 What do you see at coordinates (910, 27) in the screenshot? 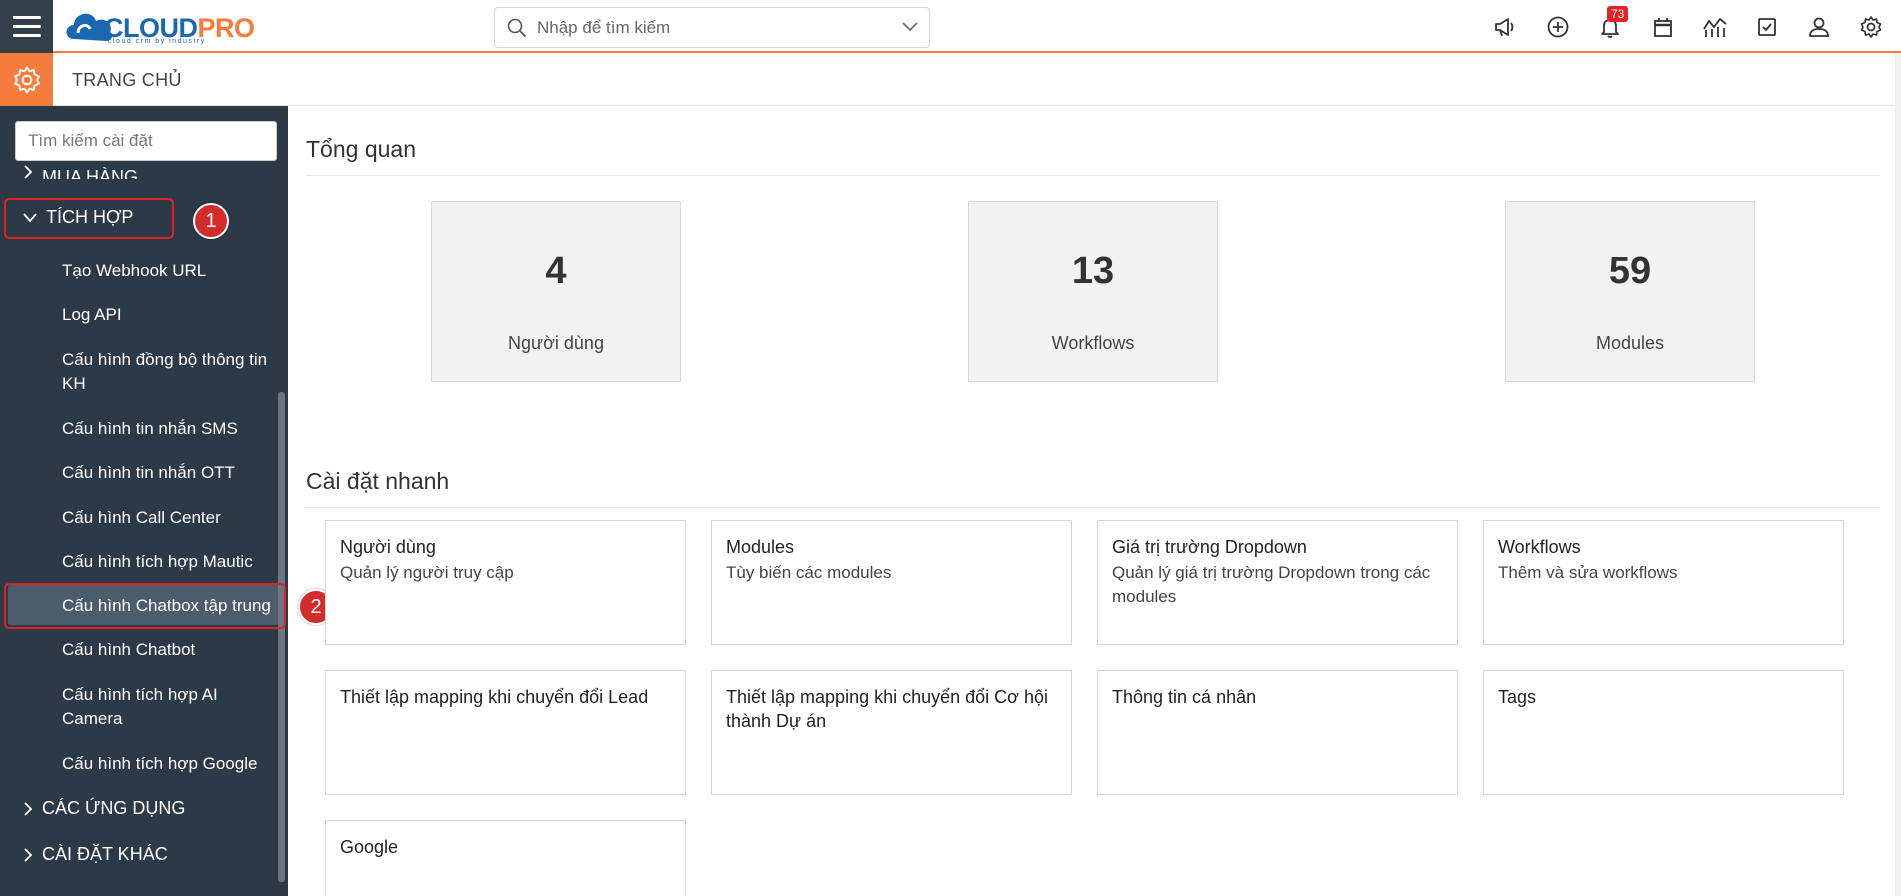
I see `chevron-down-icon` at bounding box center [910, 27].